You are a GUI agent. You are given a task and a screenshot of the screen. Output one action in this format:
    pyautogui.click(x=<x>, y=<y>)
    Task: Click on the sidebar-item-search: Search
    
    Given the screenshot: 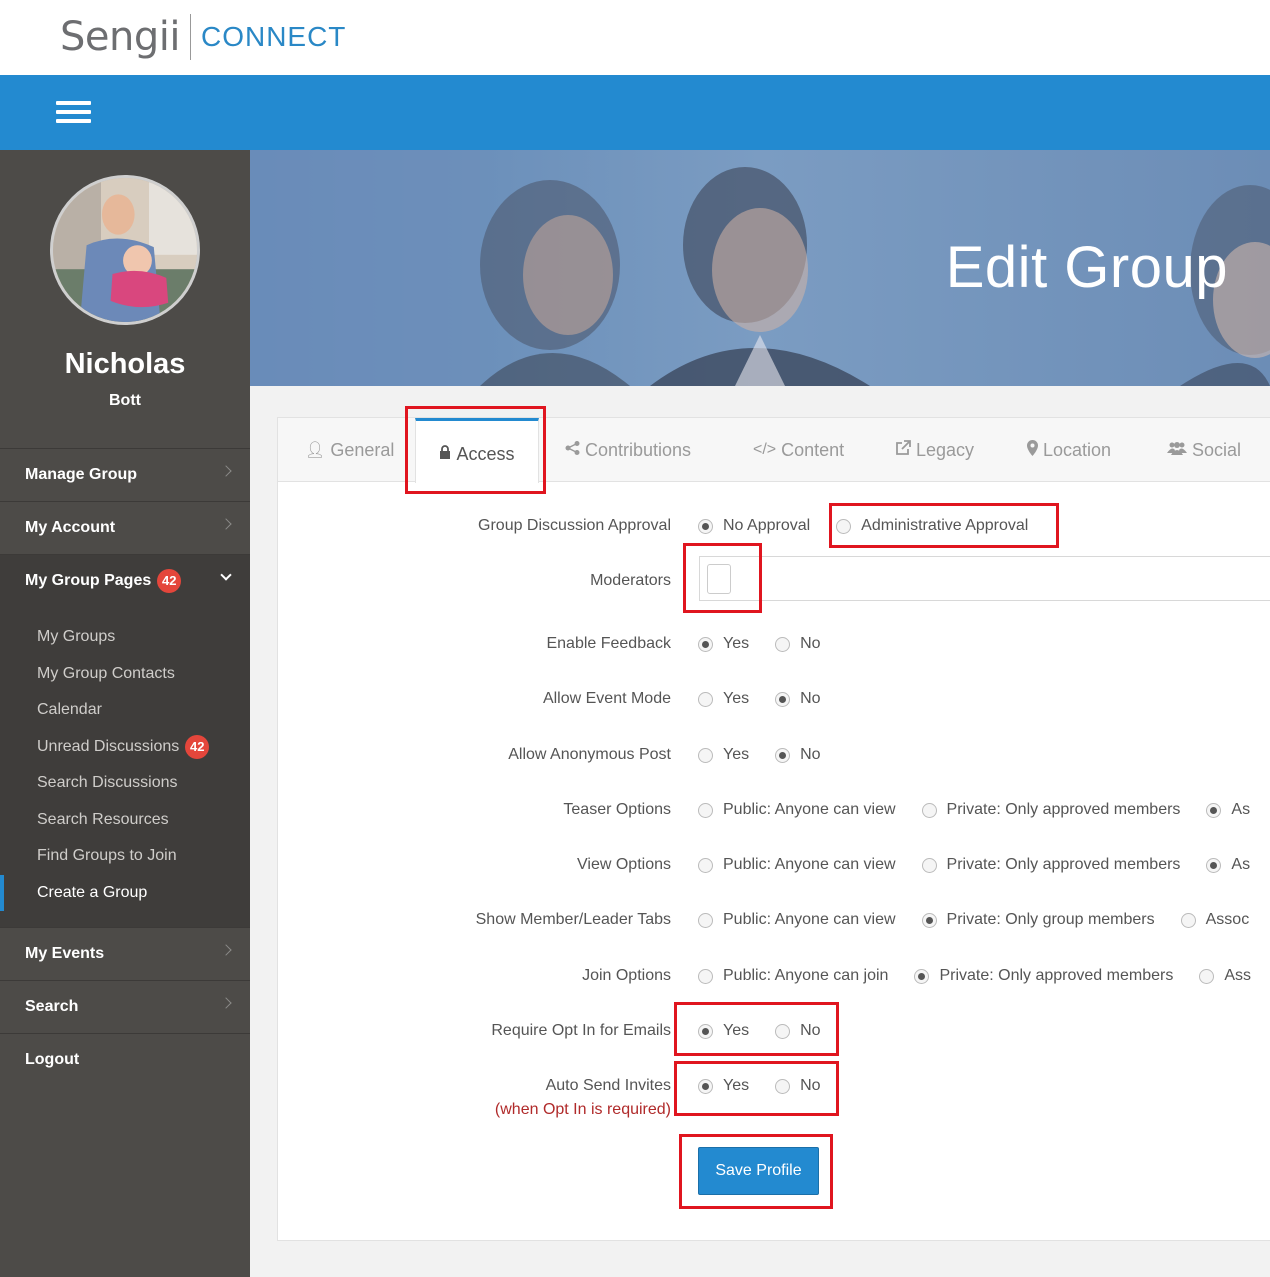 What is the action you would take?
    pyautogui.click(x=125, y=1006)
    